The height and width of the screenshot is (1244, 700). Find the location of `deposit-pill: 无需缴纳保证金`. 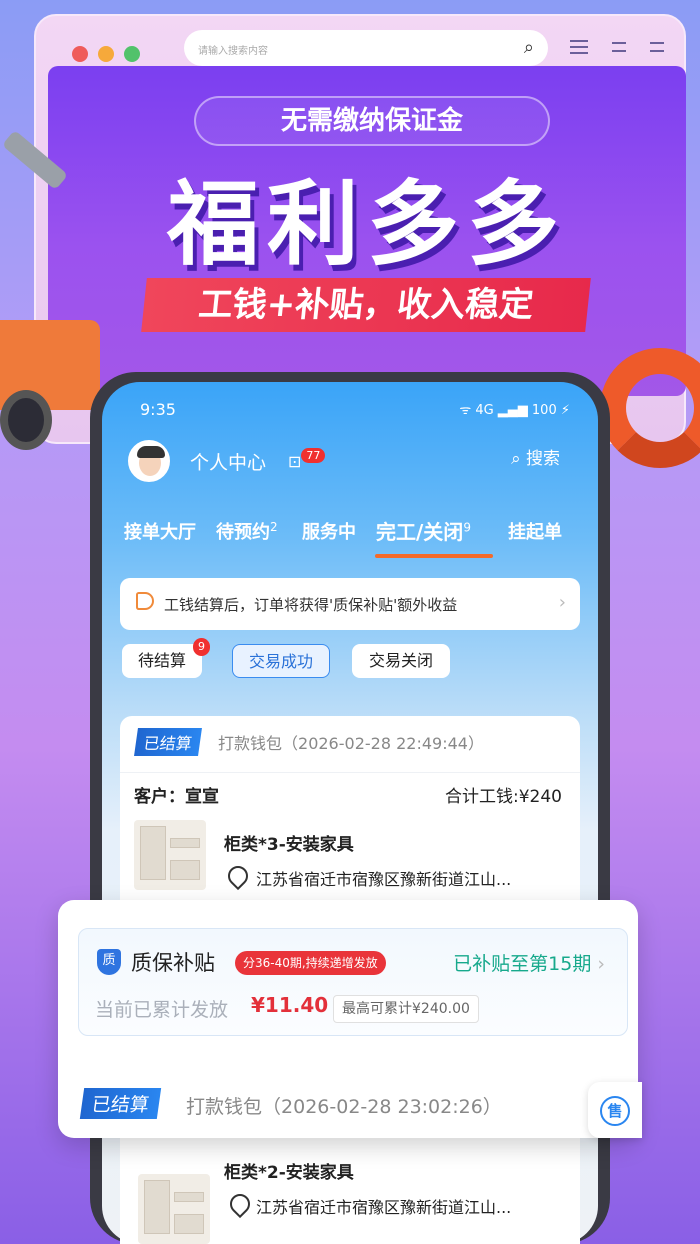

deposit-pill: 无需缴纳保证金 is located at coordinates (372, 121).